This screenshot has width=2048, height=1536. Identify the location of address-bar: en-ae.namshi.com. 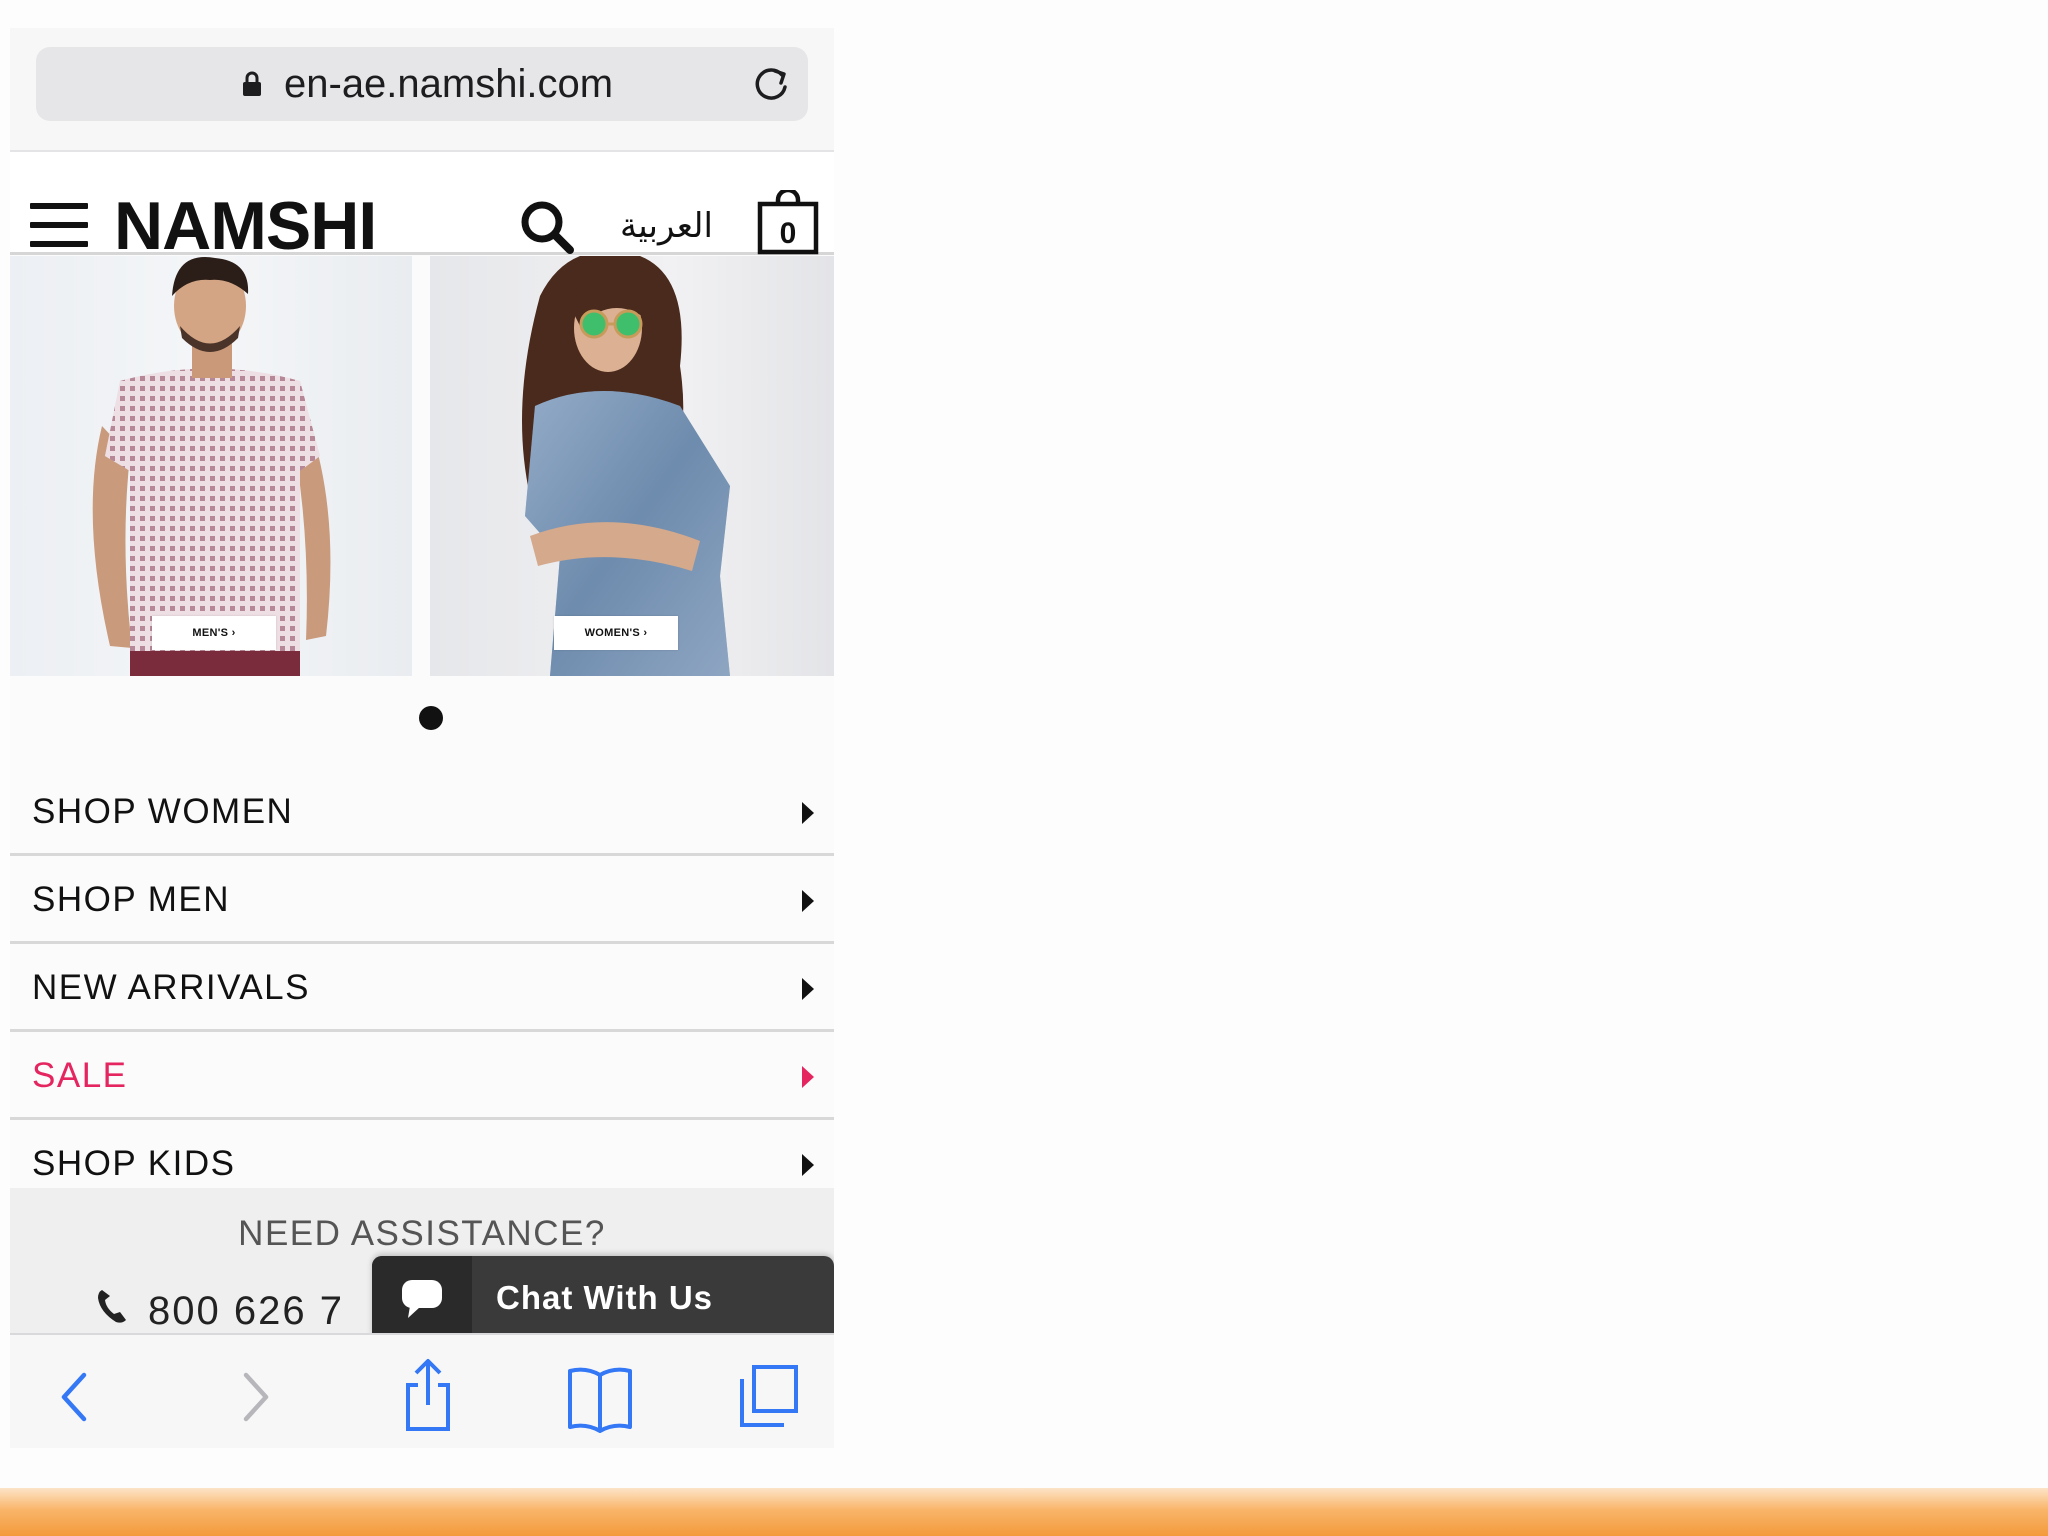
(422, 84).